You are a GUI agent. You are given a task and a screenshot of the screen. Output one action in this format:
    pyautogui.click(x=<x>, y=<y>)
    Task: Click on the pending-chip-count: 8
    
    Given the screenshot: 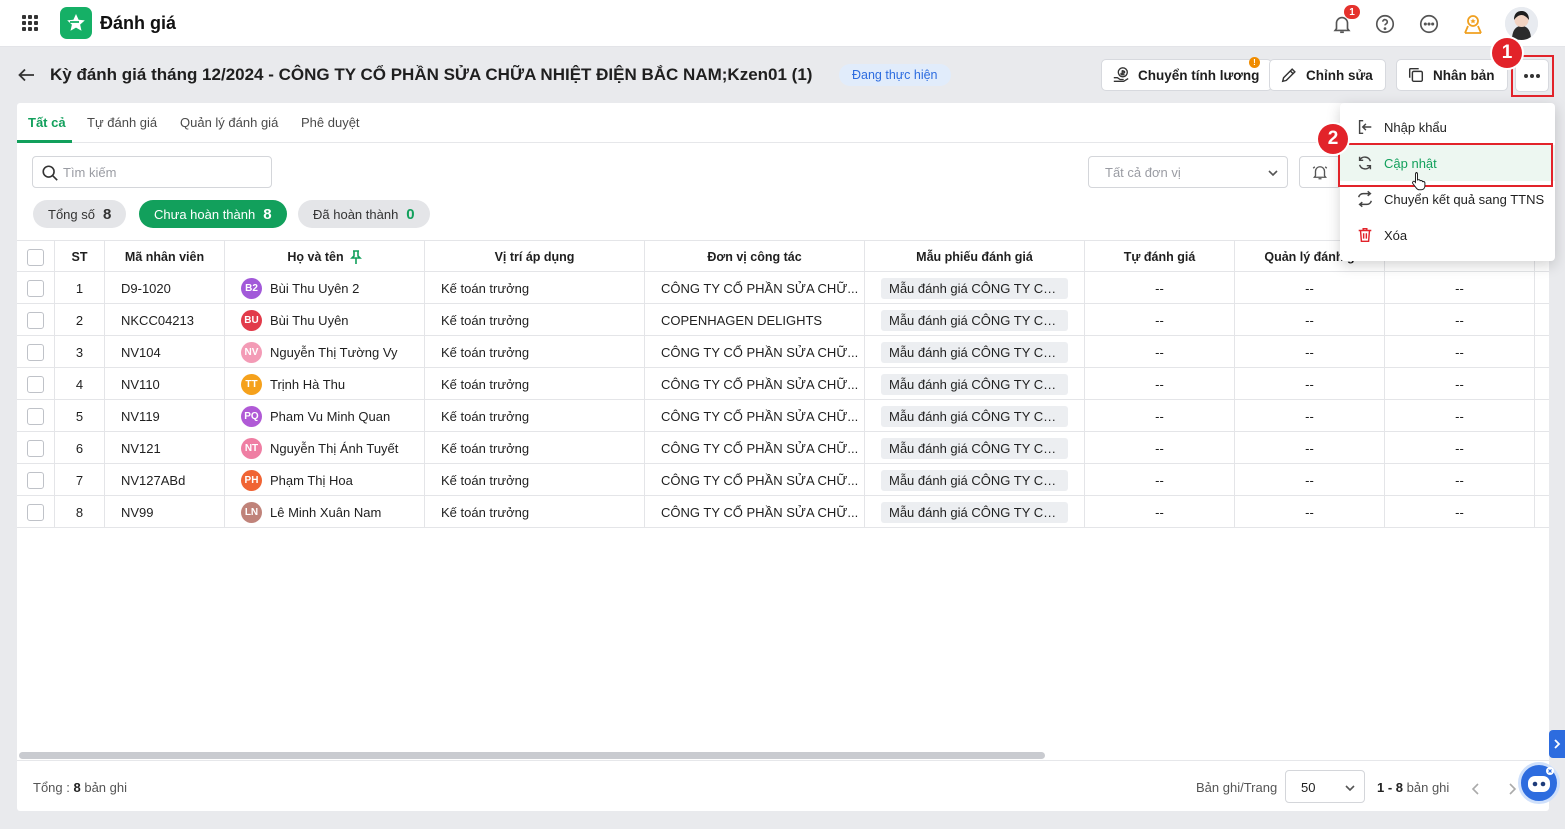 What is the action you would take?
    pyautogui.click(x=267, y=214)
    